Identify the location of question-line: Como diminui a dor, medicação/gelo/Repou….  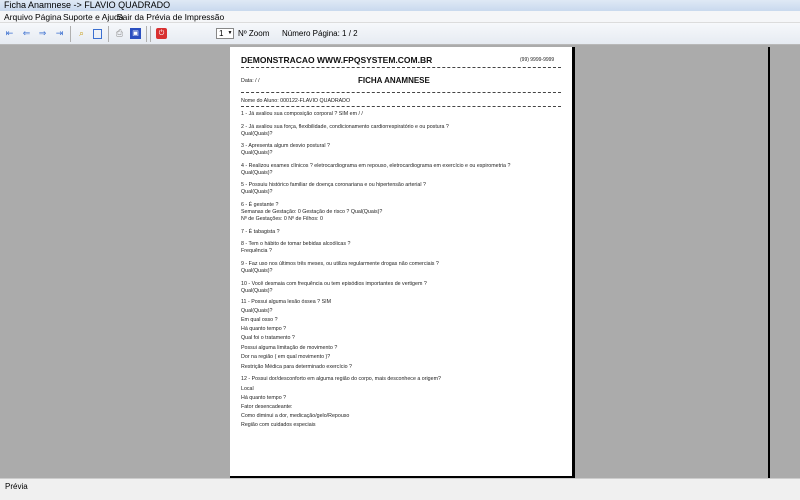
(295, 416).